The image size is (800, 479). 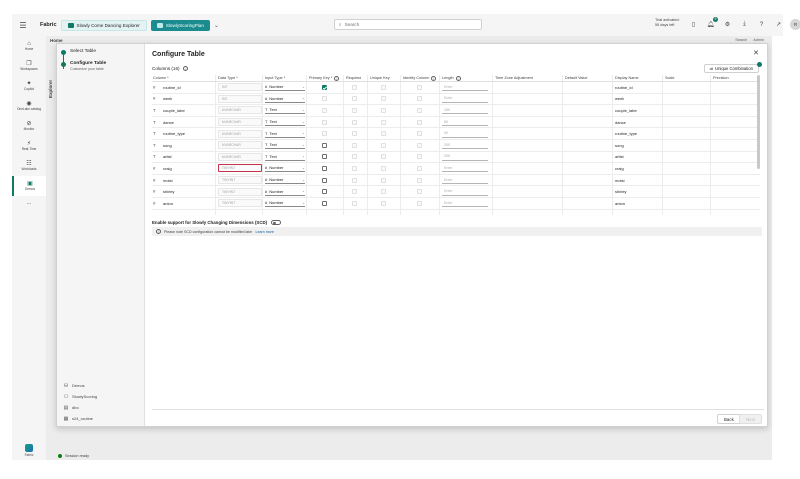 I want to click on background-search-button: Search, so click(x=741, y=40).